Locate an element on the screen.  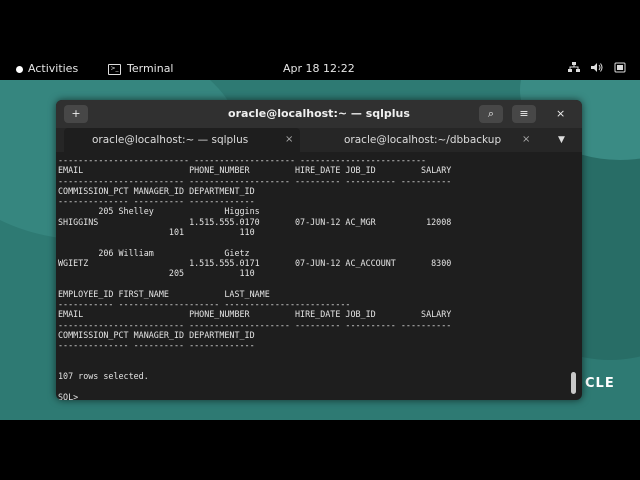
clock: Apr 18 12:22 is located at coordinates (319, 68).